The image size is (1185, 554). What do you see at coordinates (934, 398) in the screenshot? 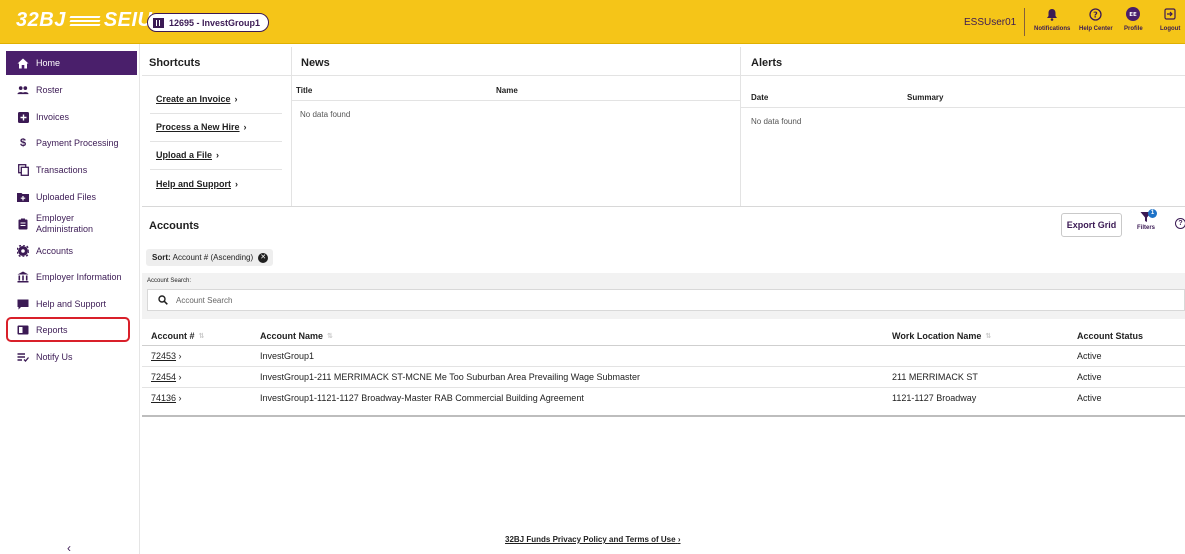
I see `work-location: 1121-1127 Broadway` at bounding box center [934, 398].